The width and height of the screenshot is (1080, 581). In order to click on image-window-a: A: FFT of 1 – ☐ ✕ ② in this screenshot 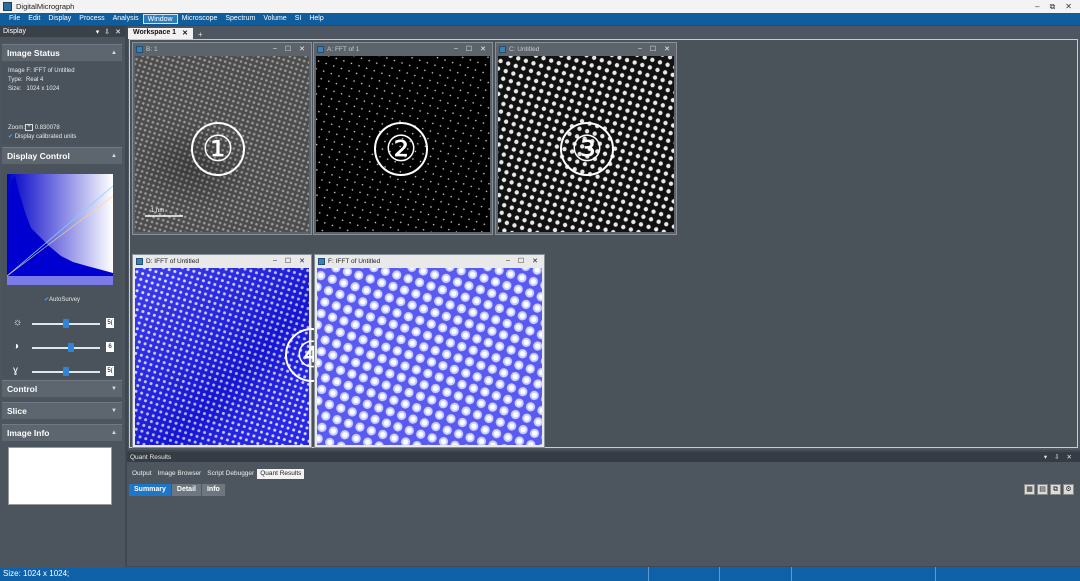, I will do `click(403, 138)`.